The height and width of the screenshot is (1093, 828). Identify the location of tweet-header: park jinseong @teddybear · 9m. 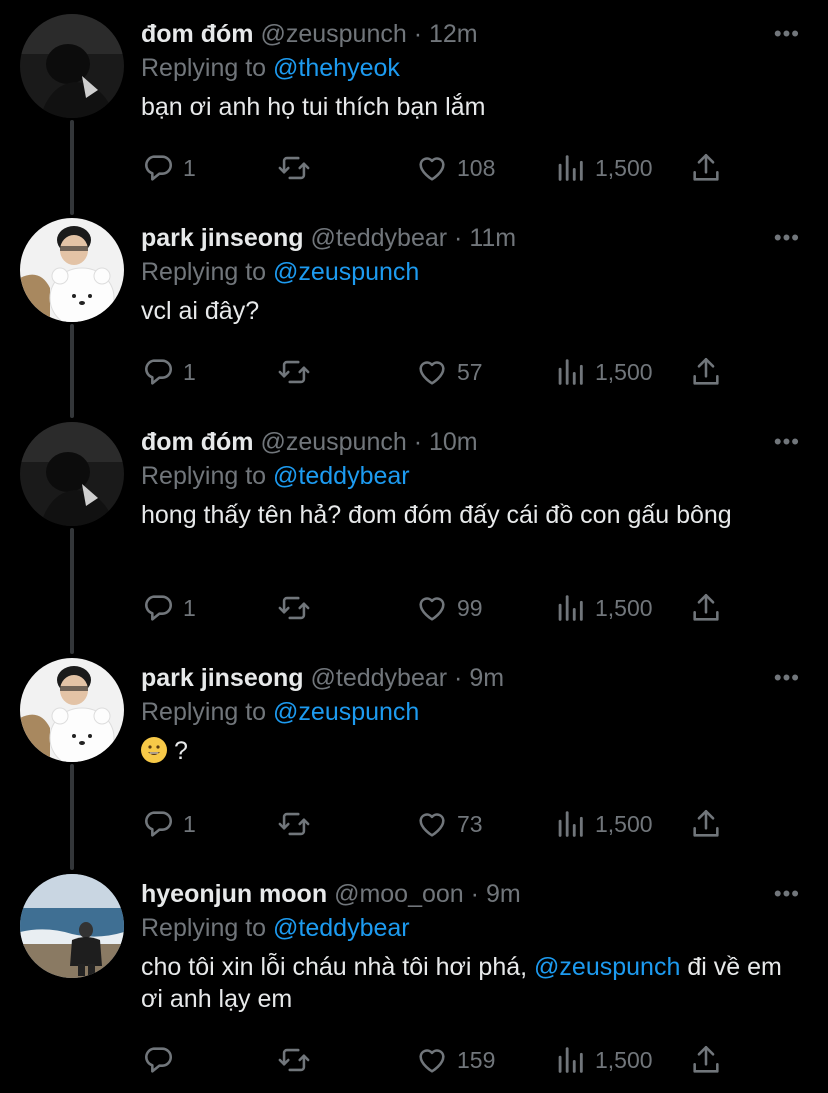
(322, 678).